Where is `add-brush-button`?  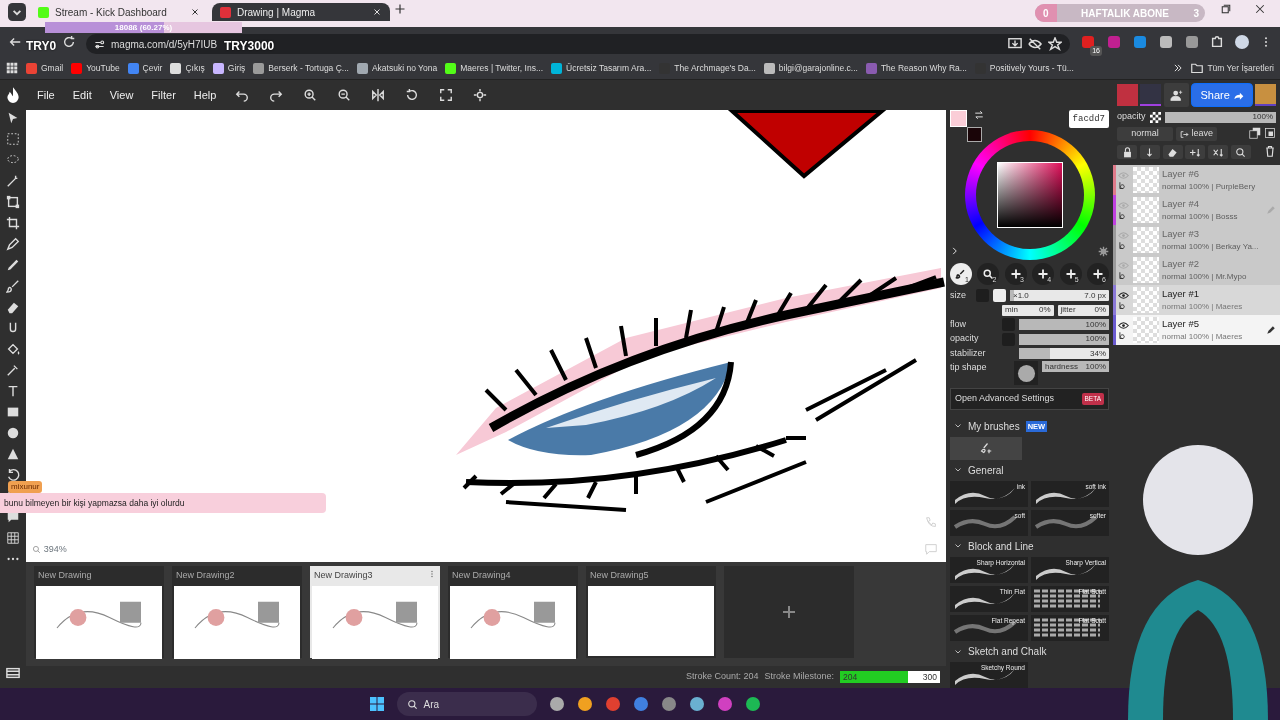
add-brush-button is located at coordinates (986, 448).